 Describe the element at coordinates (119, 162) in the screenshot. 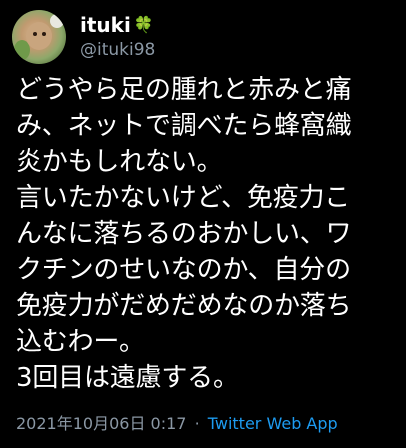

I see `tweet-text-line: 炎かもしれない。` at that location.